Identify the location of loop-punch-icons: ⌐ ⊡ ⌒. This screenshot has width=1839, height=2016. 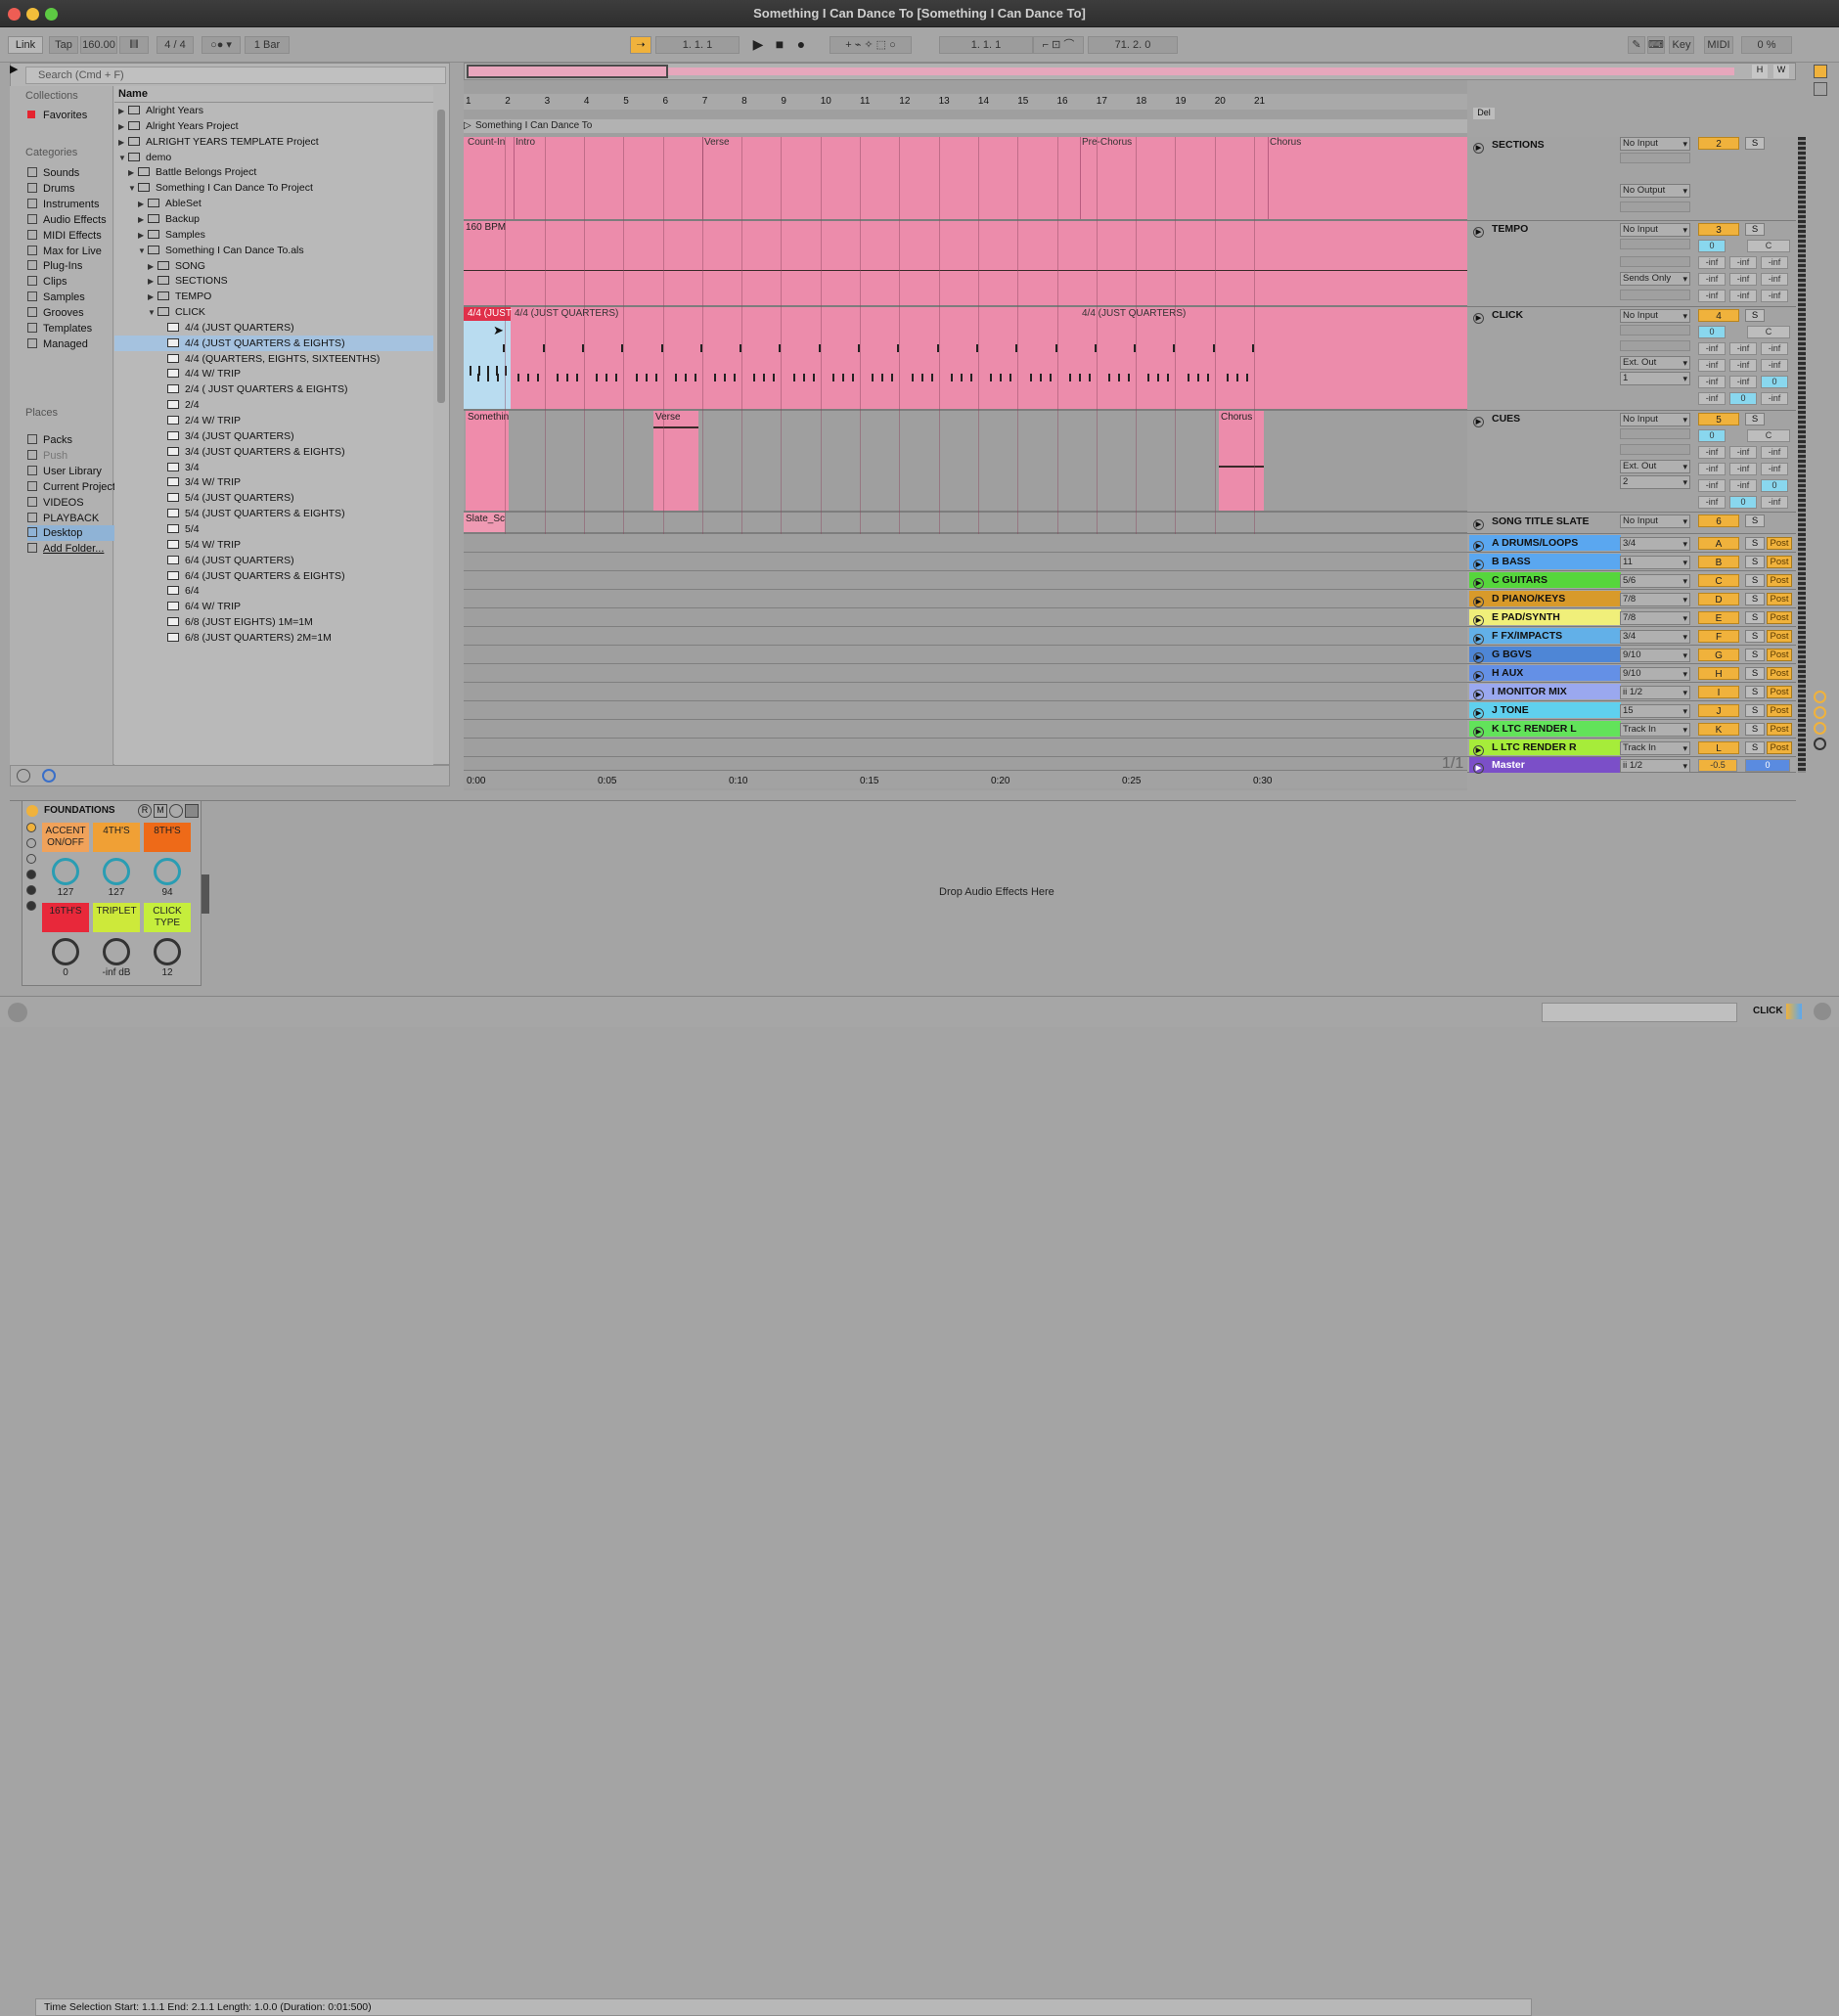
(1058, 45).